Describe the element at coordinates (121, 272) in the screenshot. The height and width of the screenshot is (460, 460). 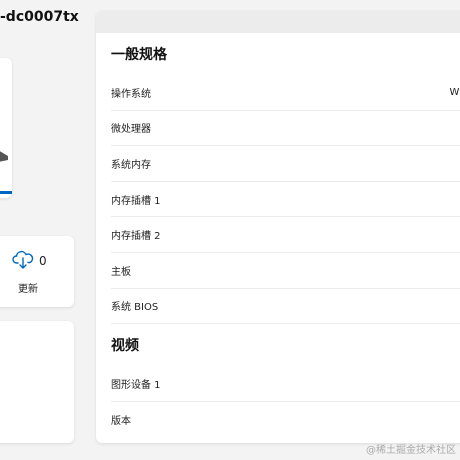
I see `spec-row-label: 主板` at that location.